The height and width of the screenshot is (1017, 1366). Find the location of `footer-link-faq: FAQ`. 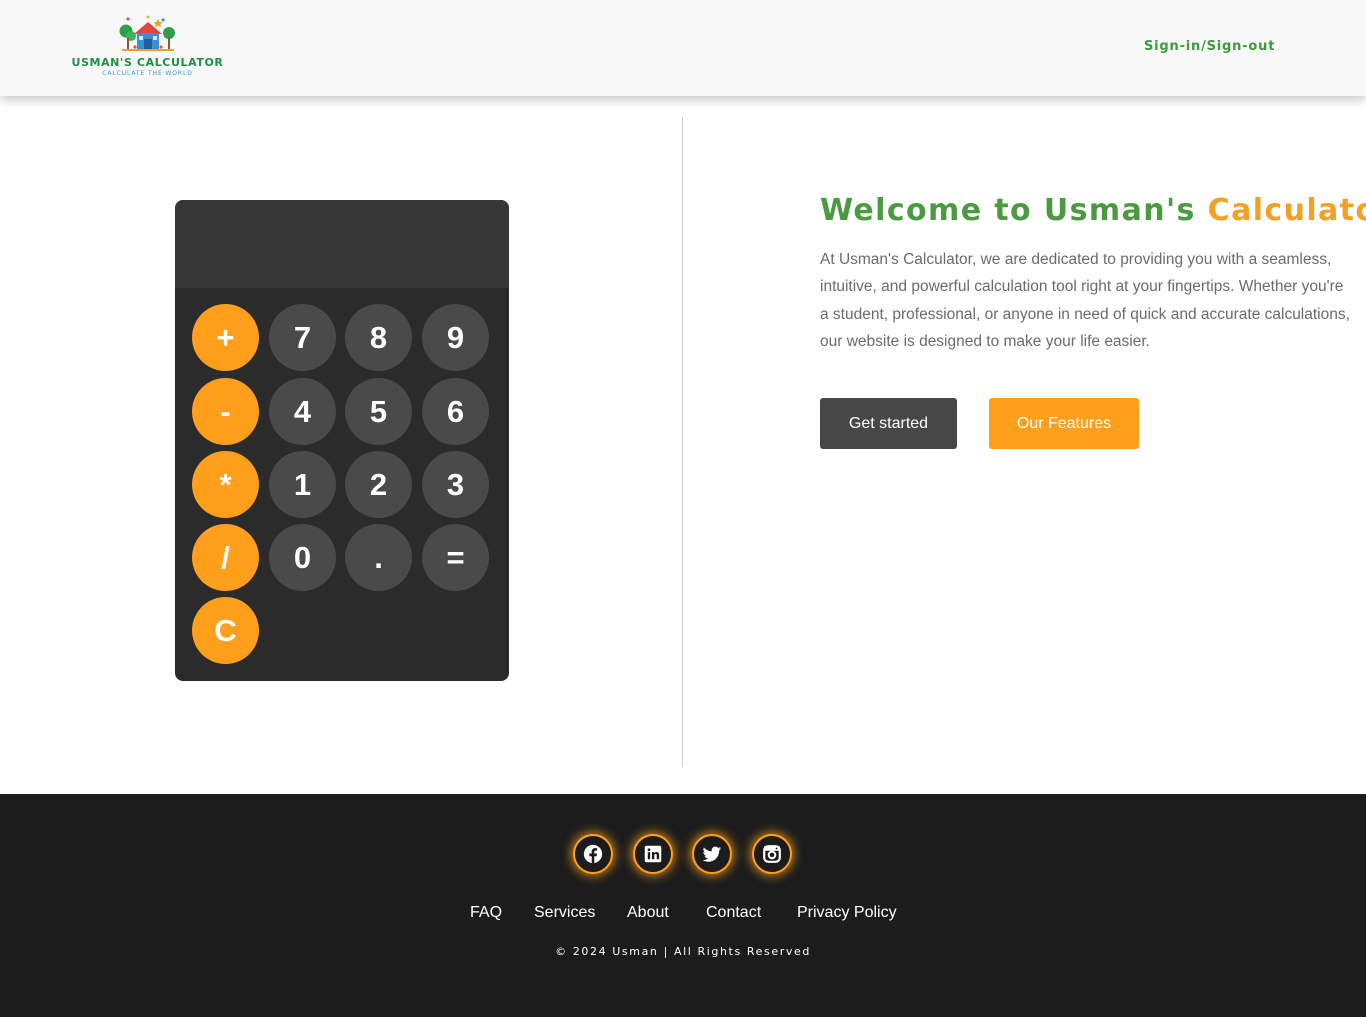

footer-link-faq: FAQ is located at coordinates (486, 913).